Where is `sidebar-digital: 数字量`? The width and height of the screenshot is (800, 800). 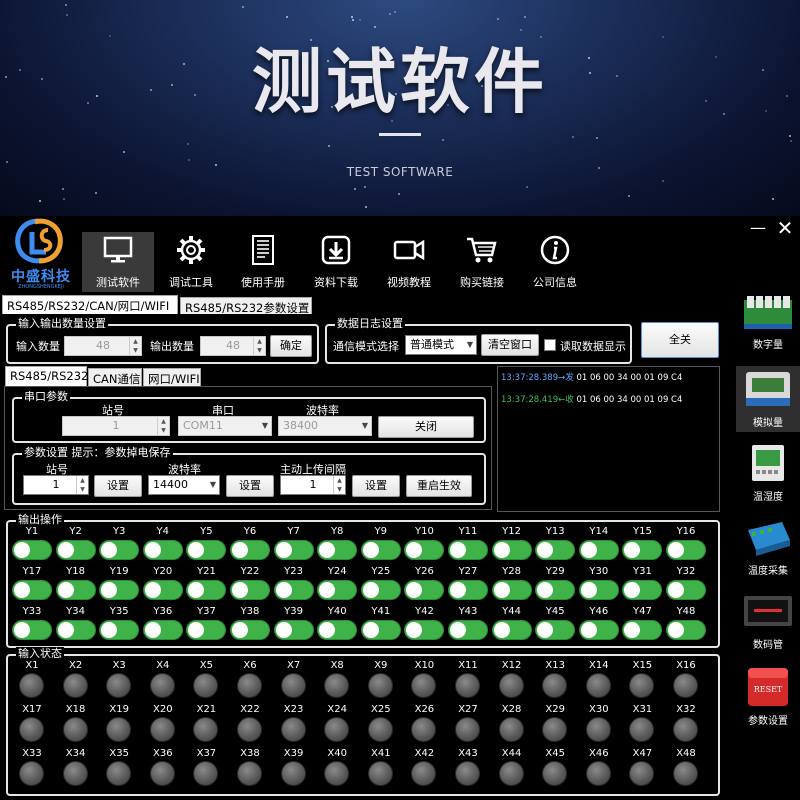 sidebar-digital: 数字量 is located at coordinates (768, 321).